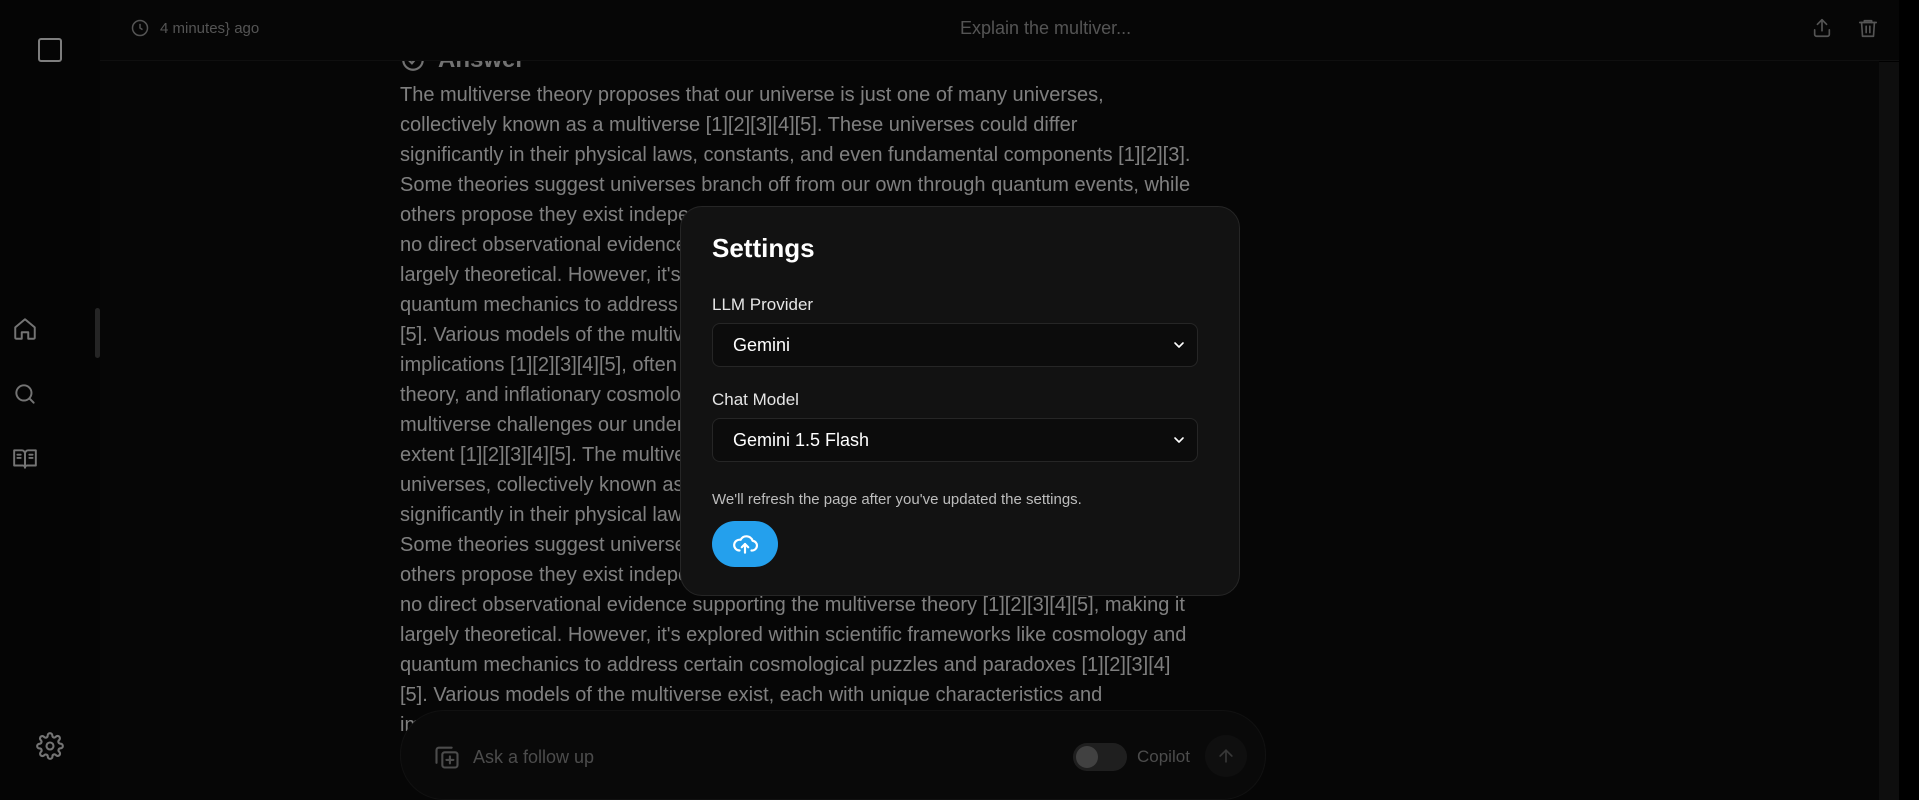  What do you see at coordinates (801, 439) in the screenshot?
I see `chat-model-value: Gemini 1.5 Flash` at bounding box center [801, 439].